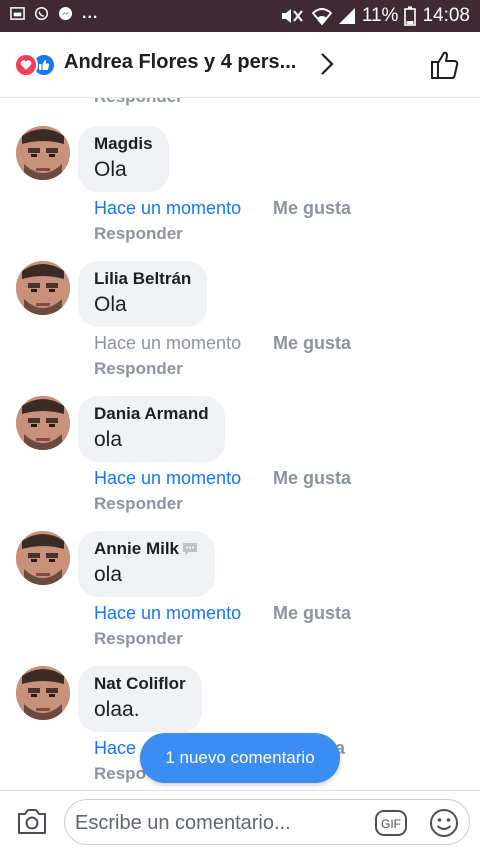 The width and height of the screenshot is (480, 853). I want to click on battery-icon, so click(410, 16).